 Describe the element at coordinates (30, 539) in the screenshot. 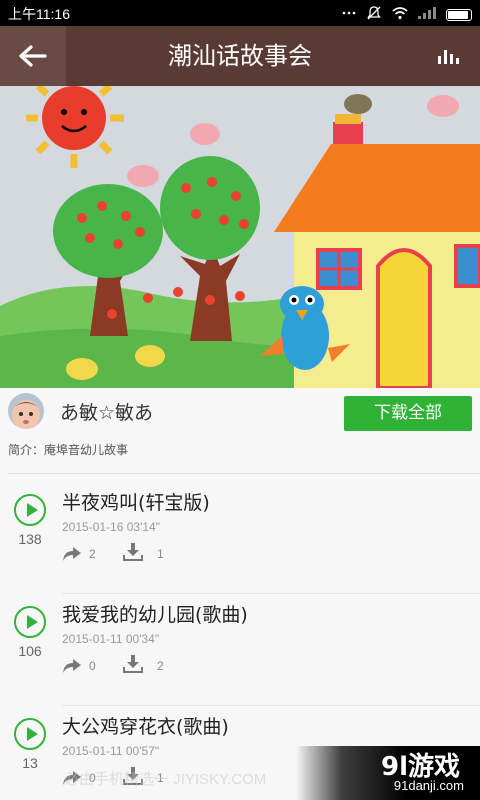

I see `play-count: 138` at that location.